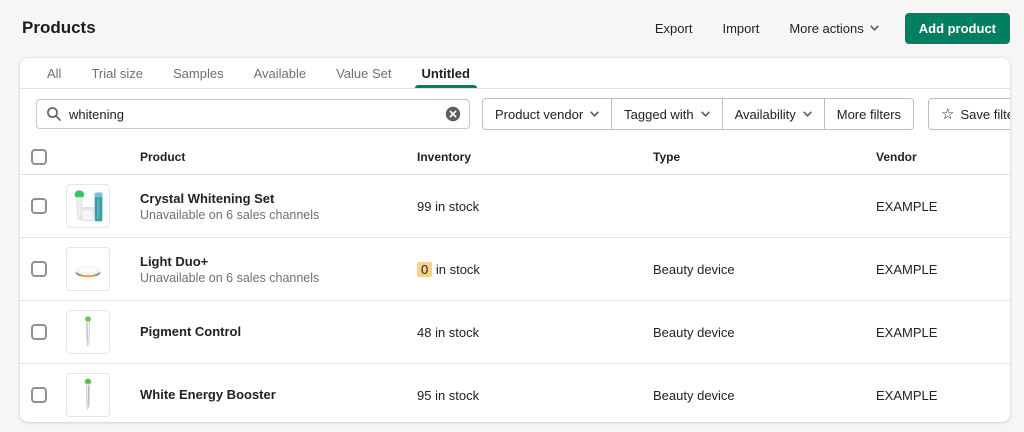 The image size is (1024, 432). What do you see at coordinates (667, 156) in the screenshot?
I see `column-header-type: Type` at bounding box center [667, 156].